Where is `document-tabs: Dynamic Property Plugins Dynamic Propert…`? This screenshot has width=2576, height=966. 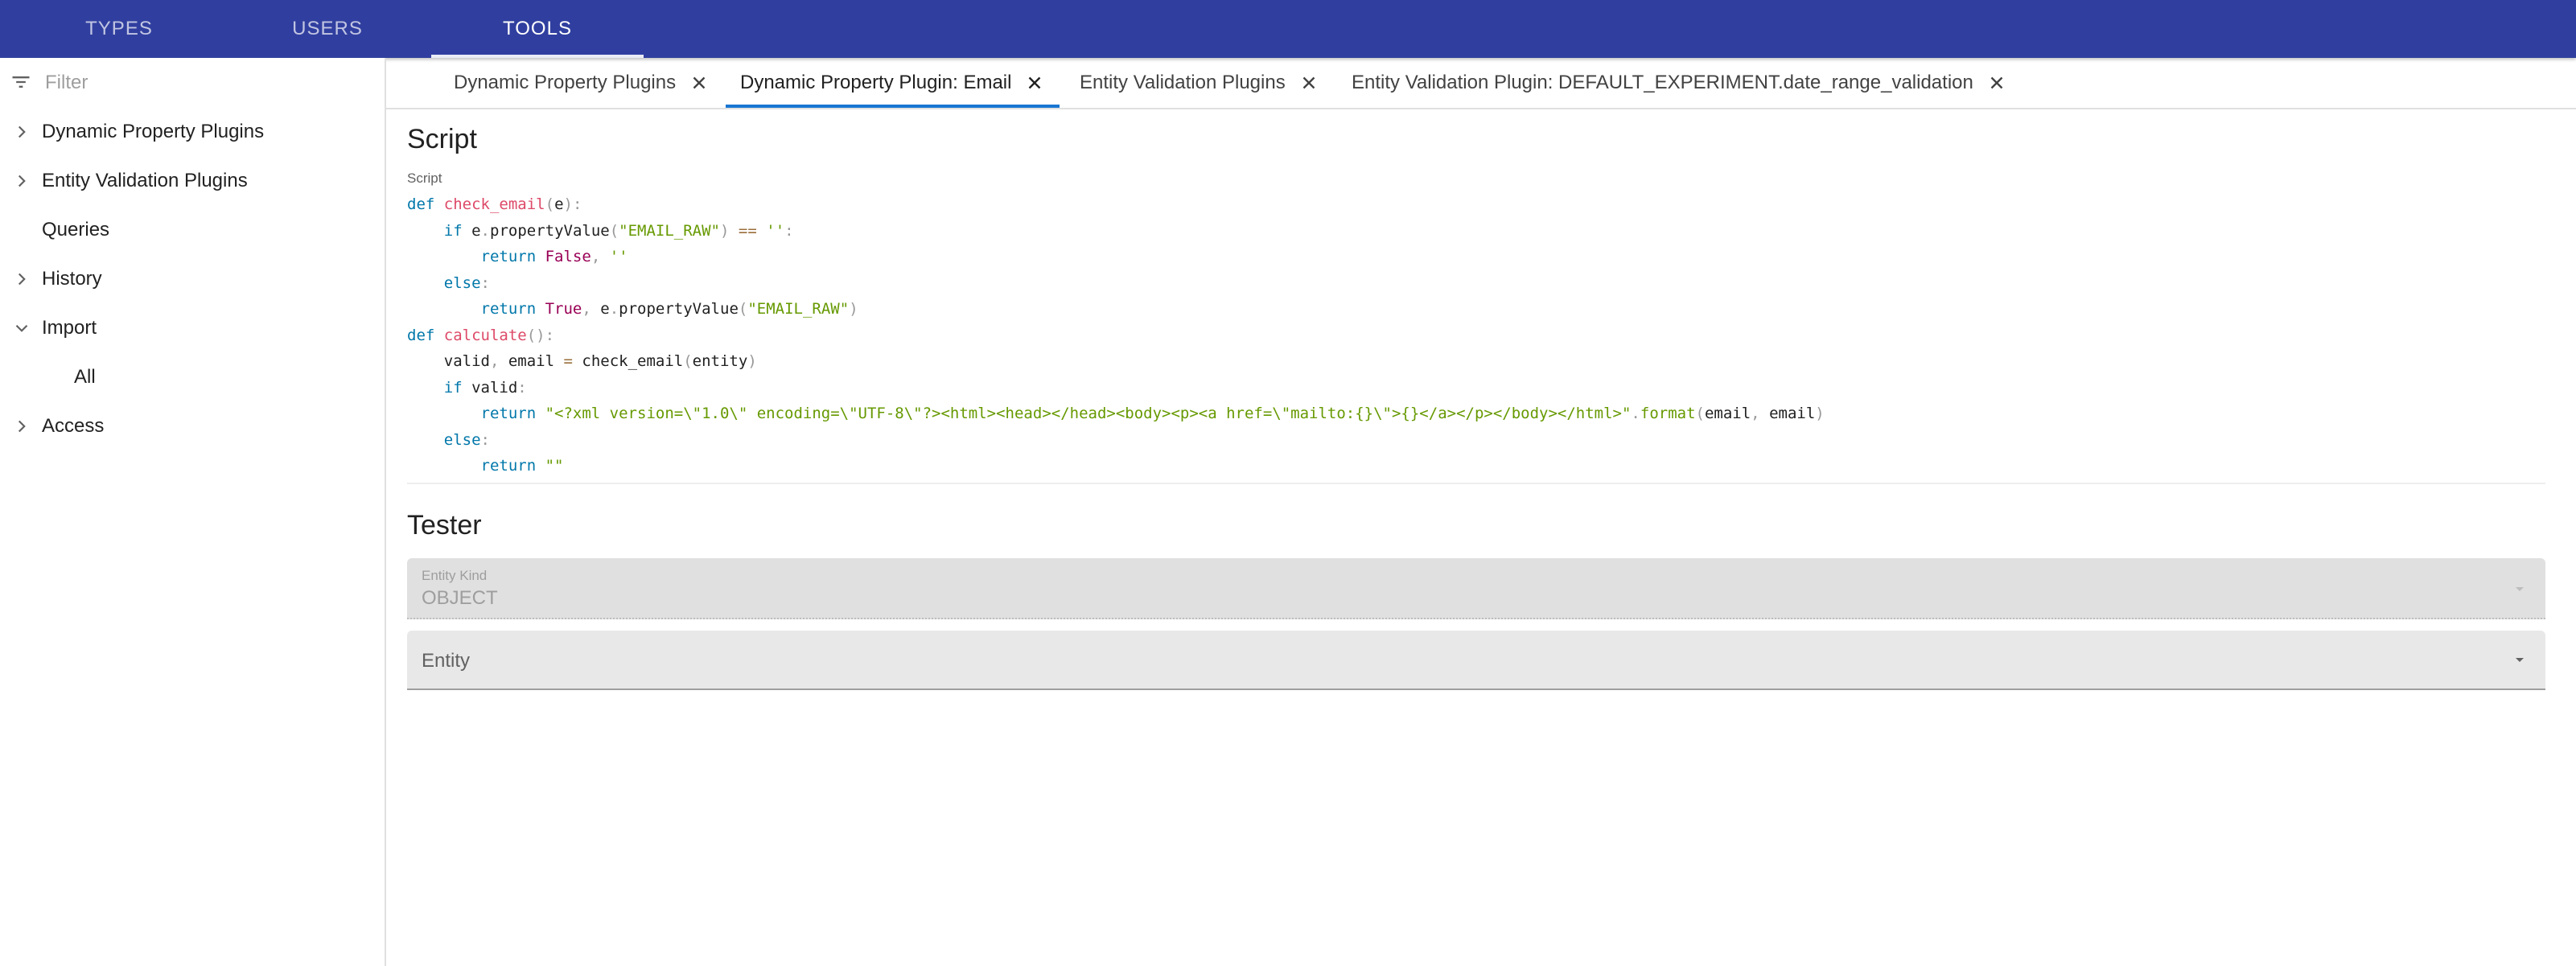 document-tabs: Dynamic Property Plugins Dynamic Propert… is located at coordinates (1481, 83).